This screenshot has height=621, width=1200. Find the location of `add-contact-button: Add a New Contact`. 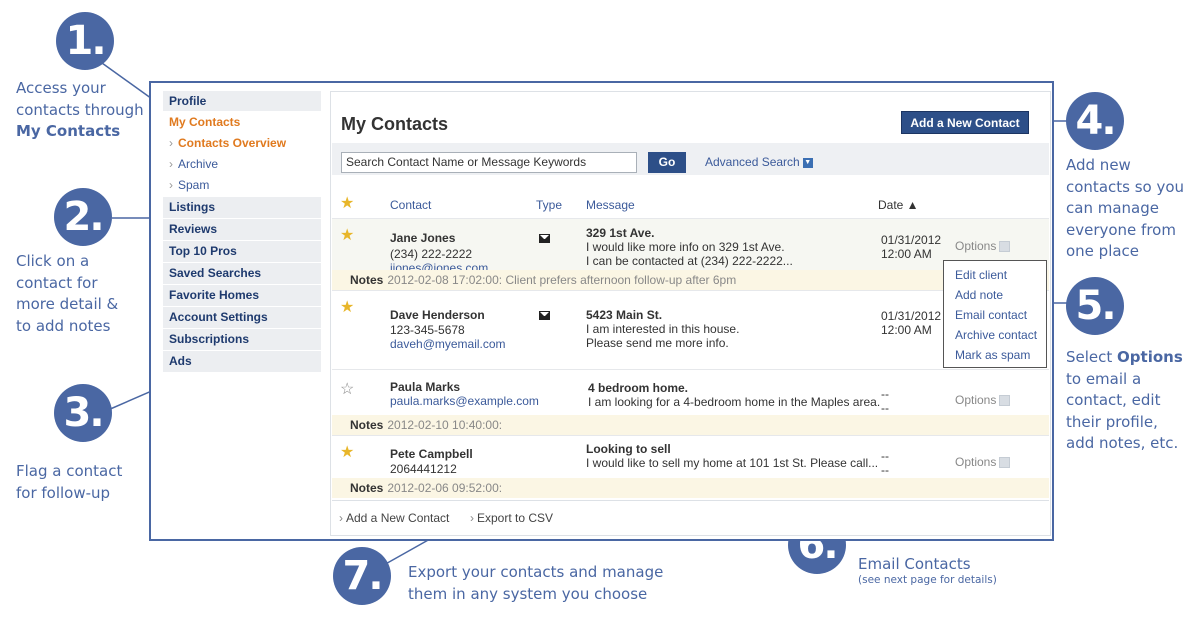

add-contact-button: Add a New Contact is located at coordinates (965, 122).